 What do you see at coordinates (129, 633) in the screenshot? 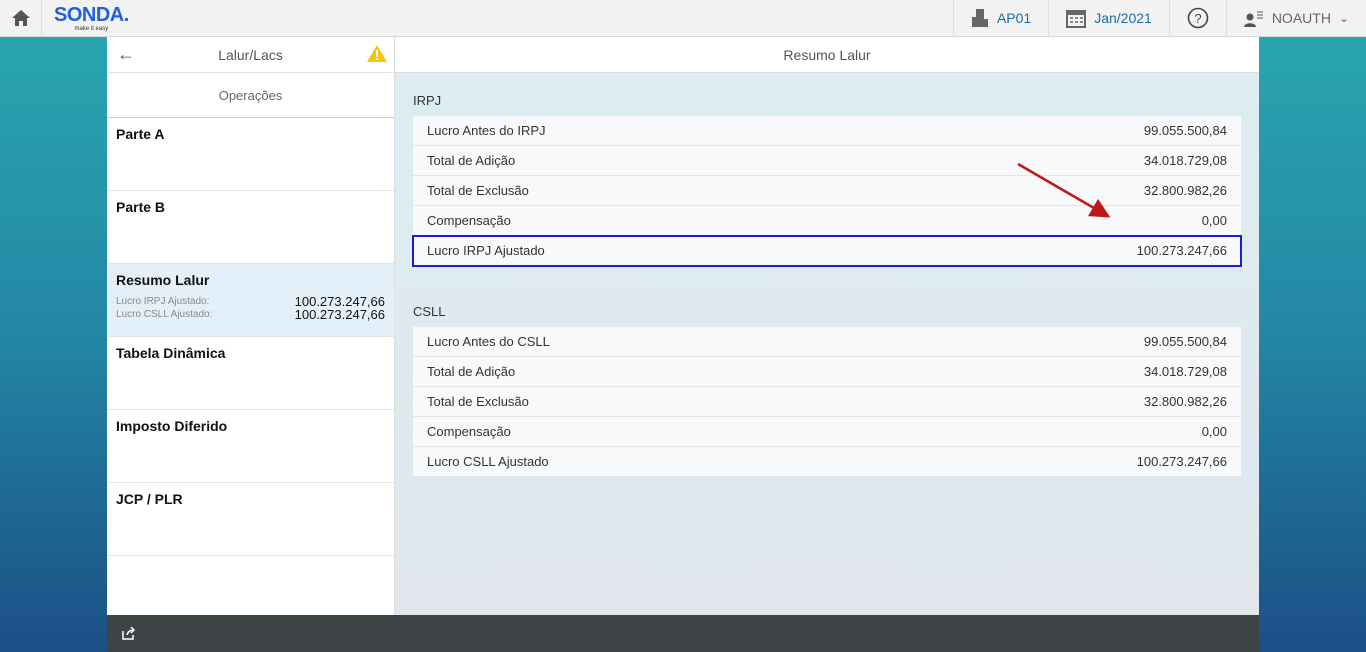
I see `share-icon` at bounding box center [129, 633].